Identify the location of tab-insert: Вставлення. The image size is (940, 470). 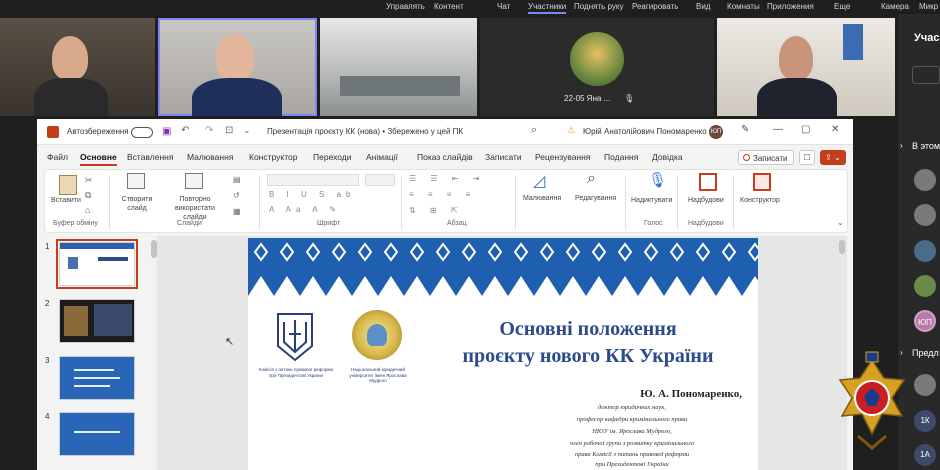
(150, 157).